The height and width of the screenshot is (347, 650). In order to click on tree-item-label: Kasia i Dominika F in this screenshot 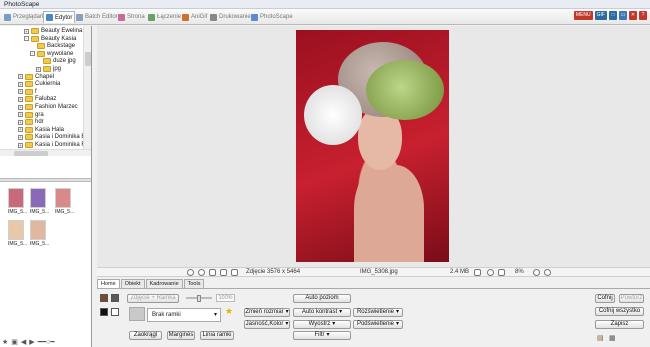, I will do `click(60, 145)`.